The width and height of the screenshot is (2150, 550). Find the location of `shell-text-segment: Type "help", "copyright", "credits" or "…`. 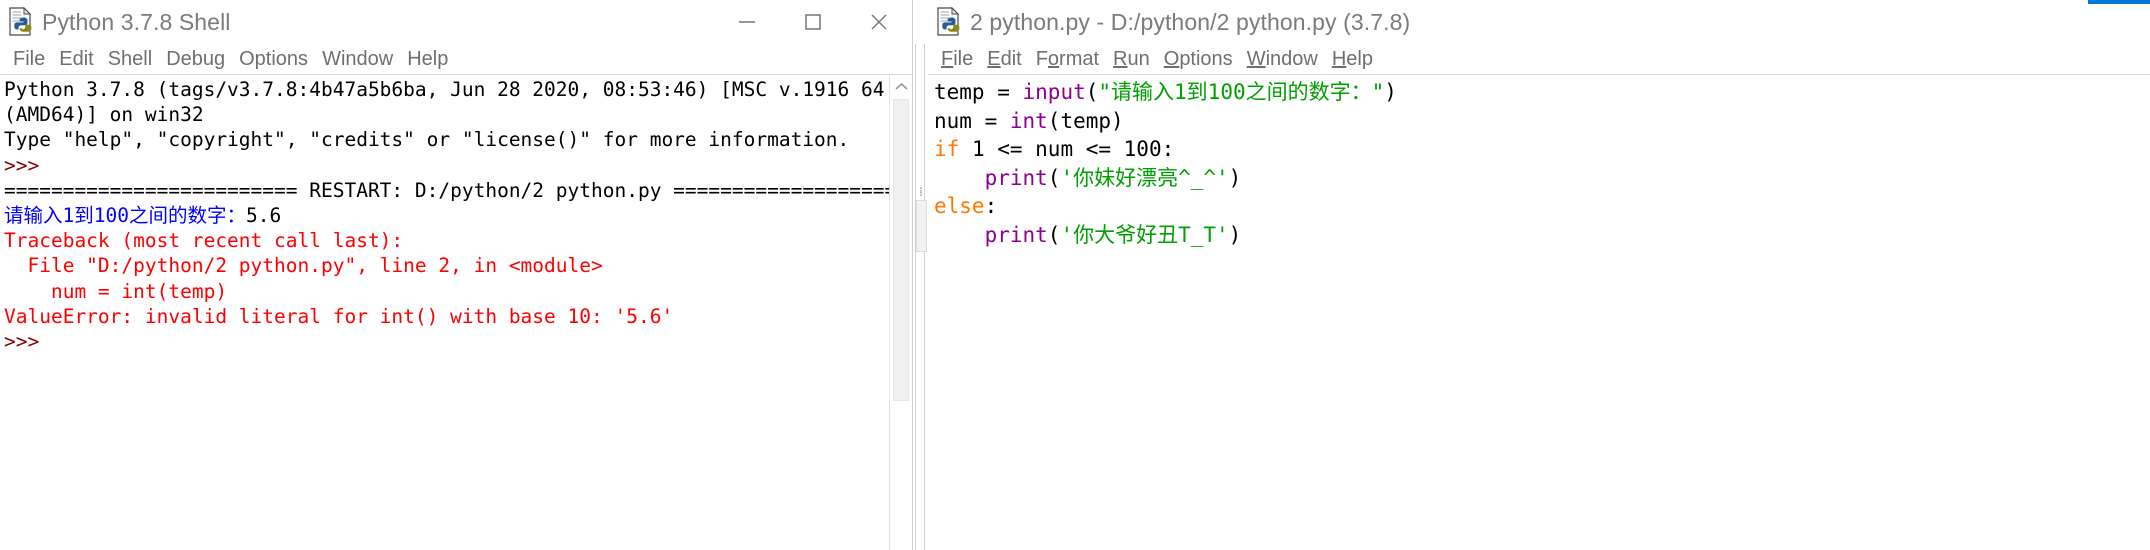

shell-text-segment: Type "help", "copyright", "credits" or "… is located at coordinates (427, 140).